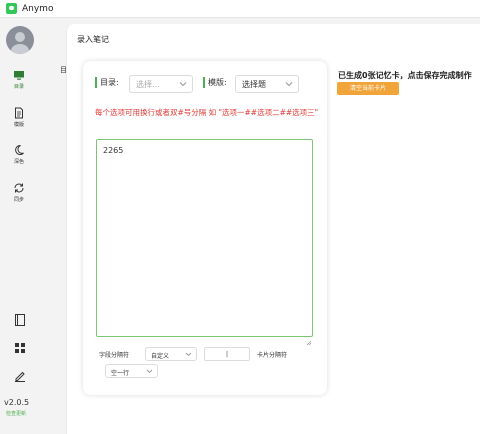 The height and width of the screenshot is (434, 480). I want to click on sidebar-item-directory: 目录, so click(19, 88).